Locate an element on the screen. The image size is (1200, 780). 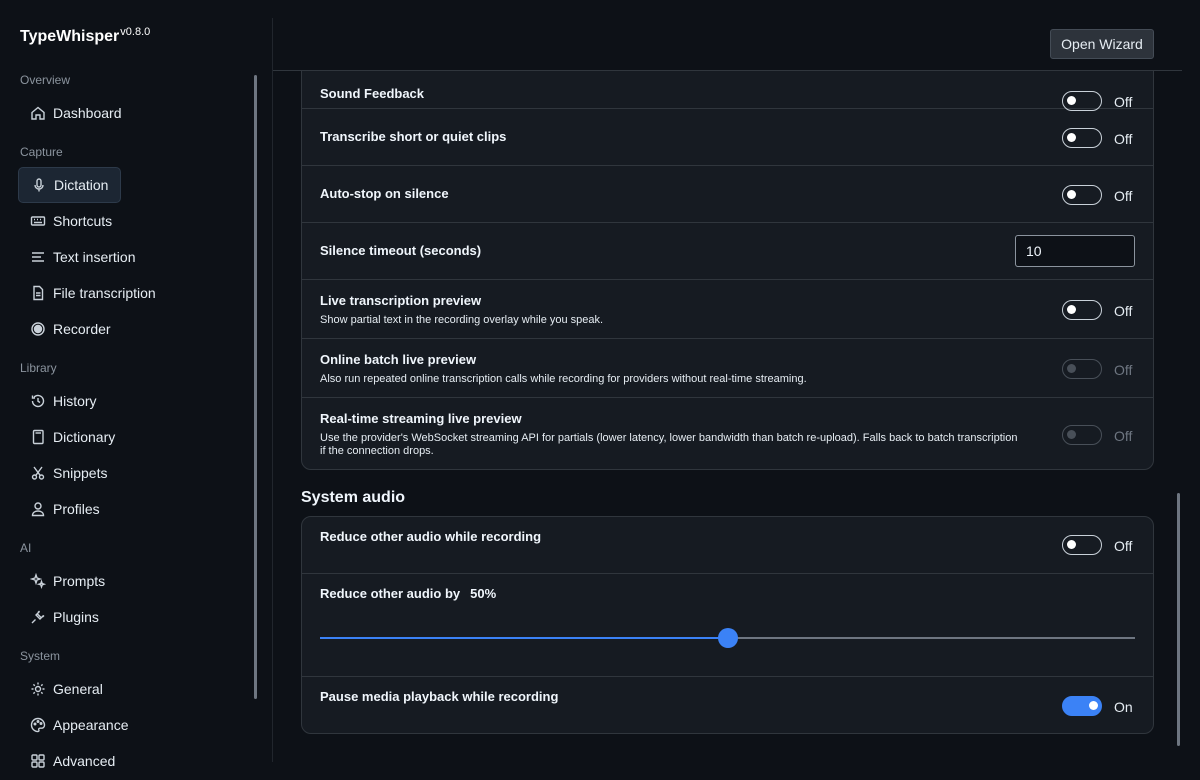
file-icon is located at coordinates (38, 293).